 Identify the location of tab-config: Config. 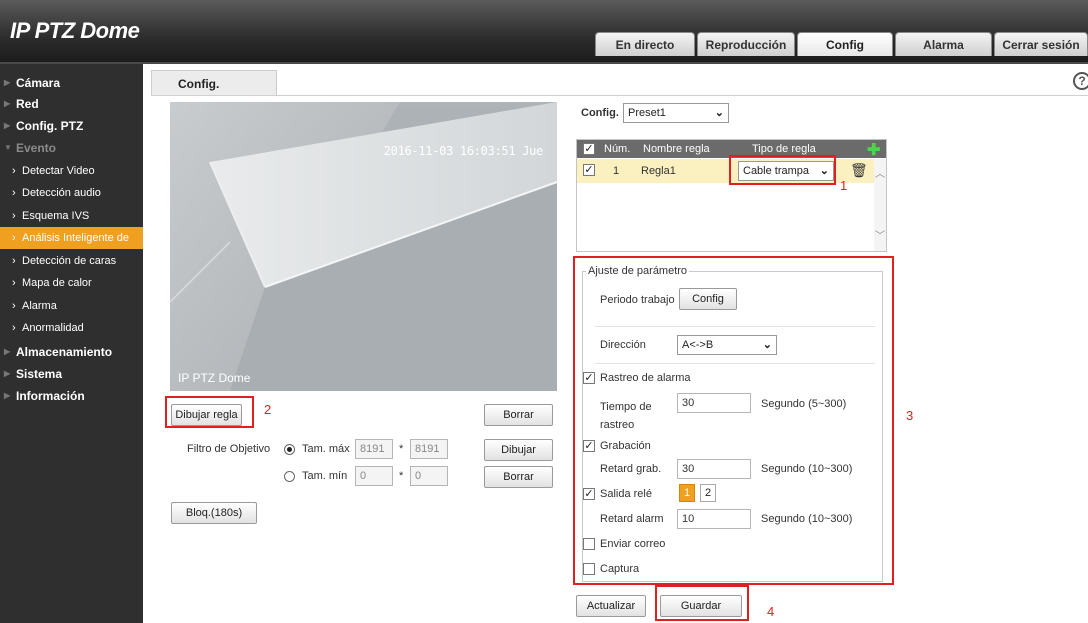
(845, 44).